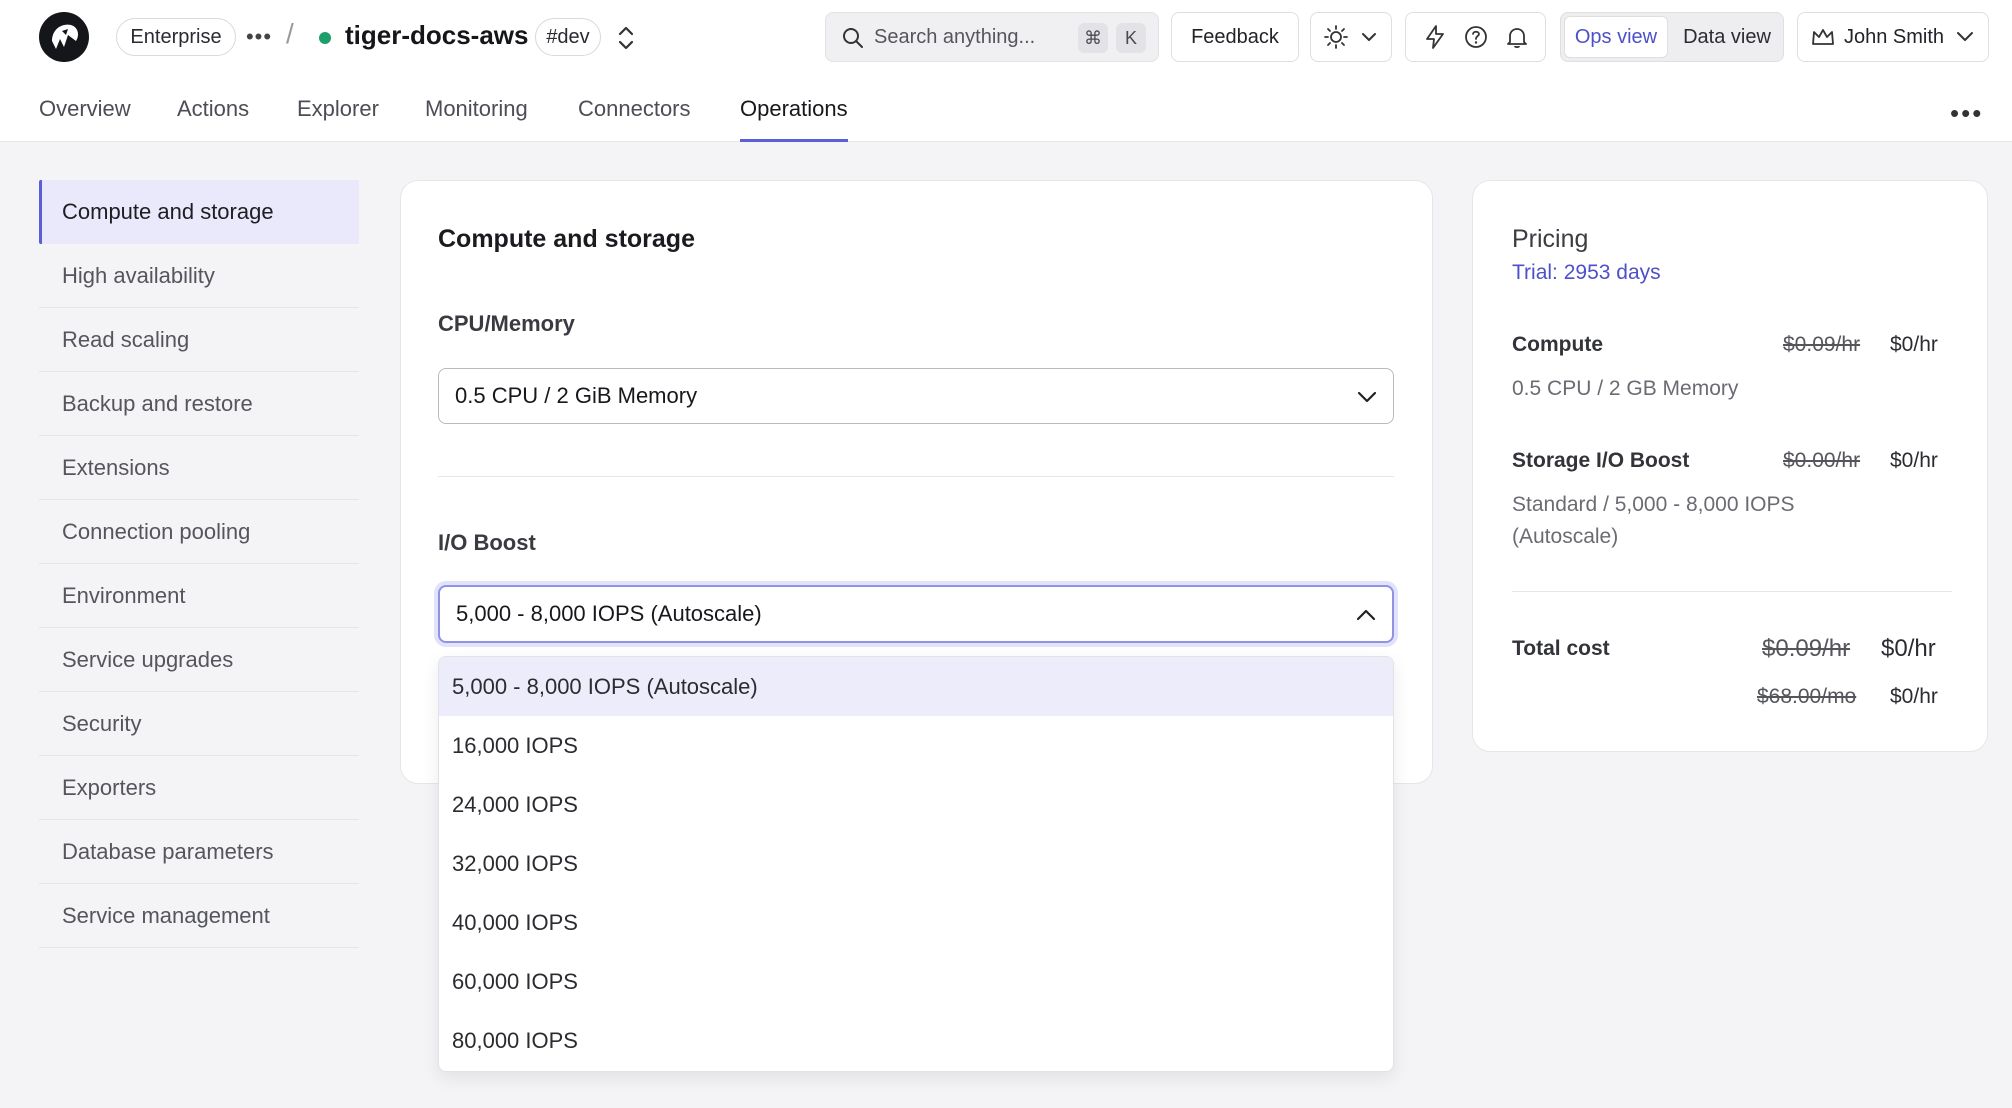 This screenshot has width=2012, height=1108. What do you see at coordinates (568, 37) in the screenshot?
I see `env-badge: #dev` at bounding box center [568, 37].